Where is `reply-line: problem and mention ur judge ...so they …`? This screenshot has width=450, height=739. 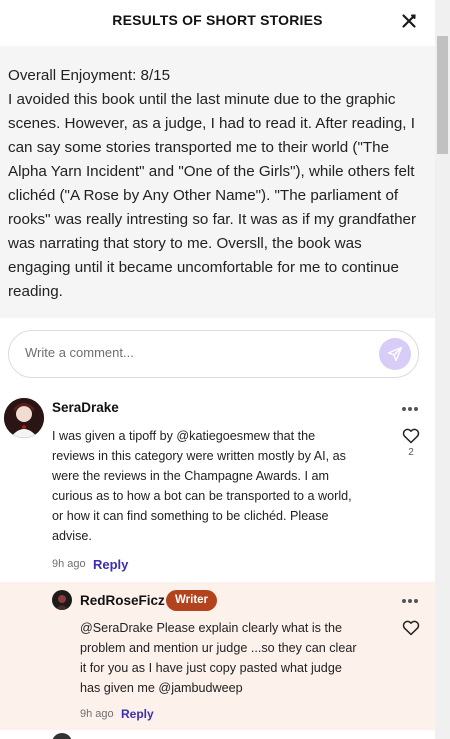 reply-line: problem and mention ur judge ...so they … is located at coordinates (218, 648).